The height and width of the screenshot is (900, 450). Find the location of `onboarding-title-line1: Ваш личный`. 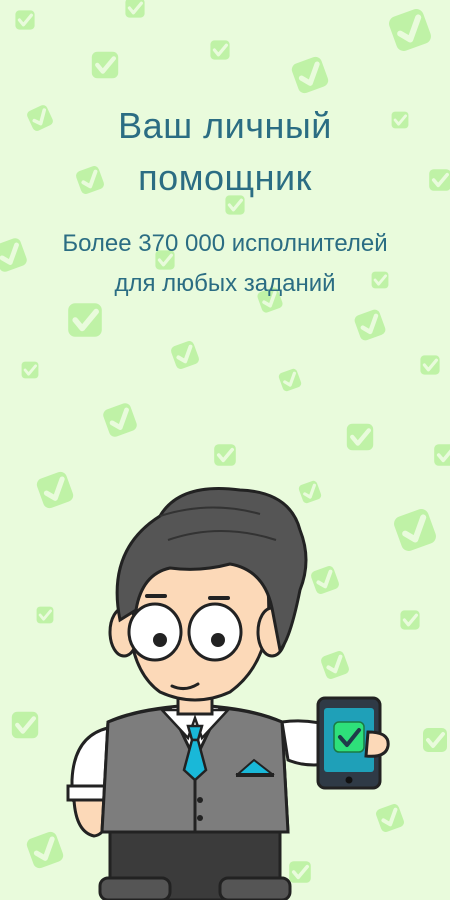

onboarding-title-line1: Ваш личный is located at coordinates (225, 125).